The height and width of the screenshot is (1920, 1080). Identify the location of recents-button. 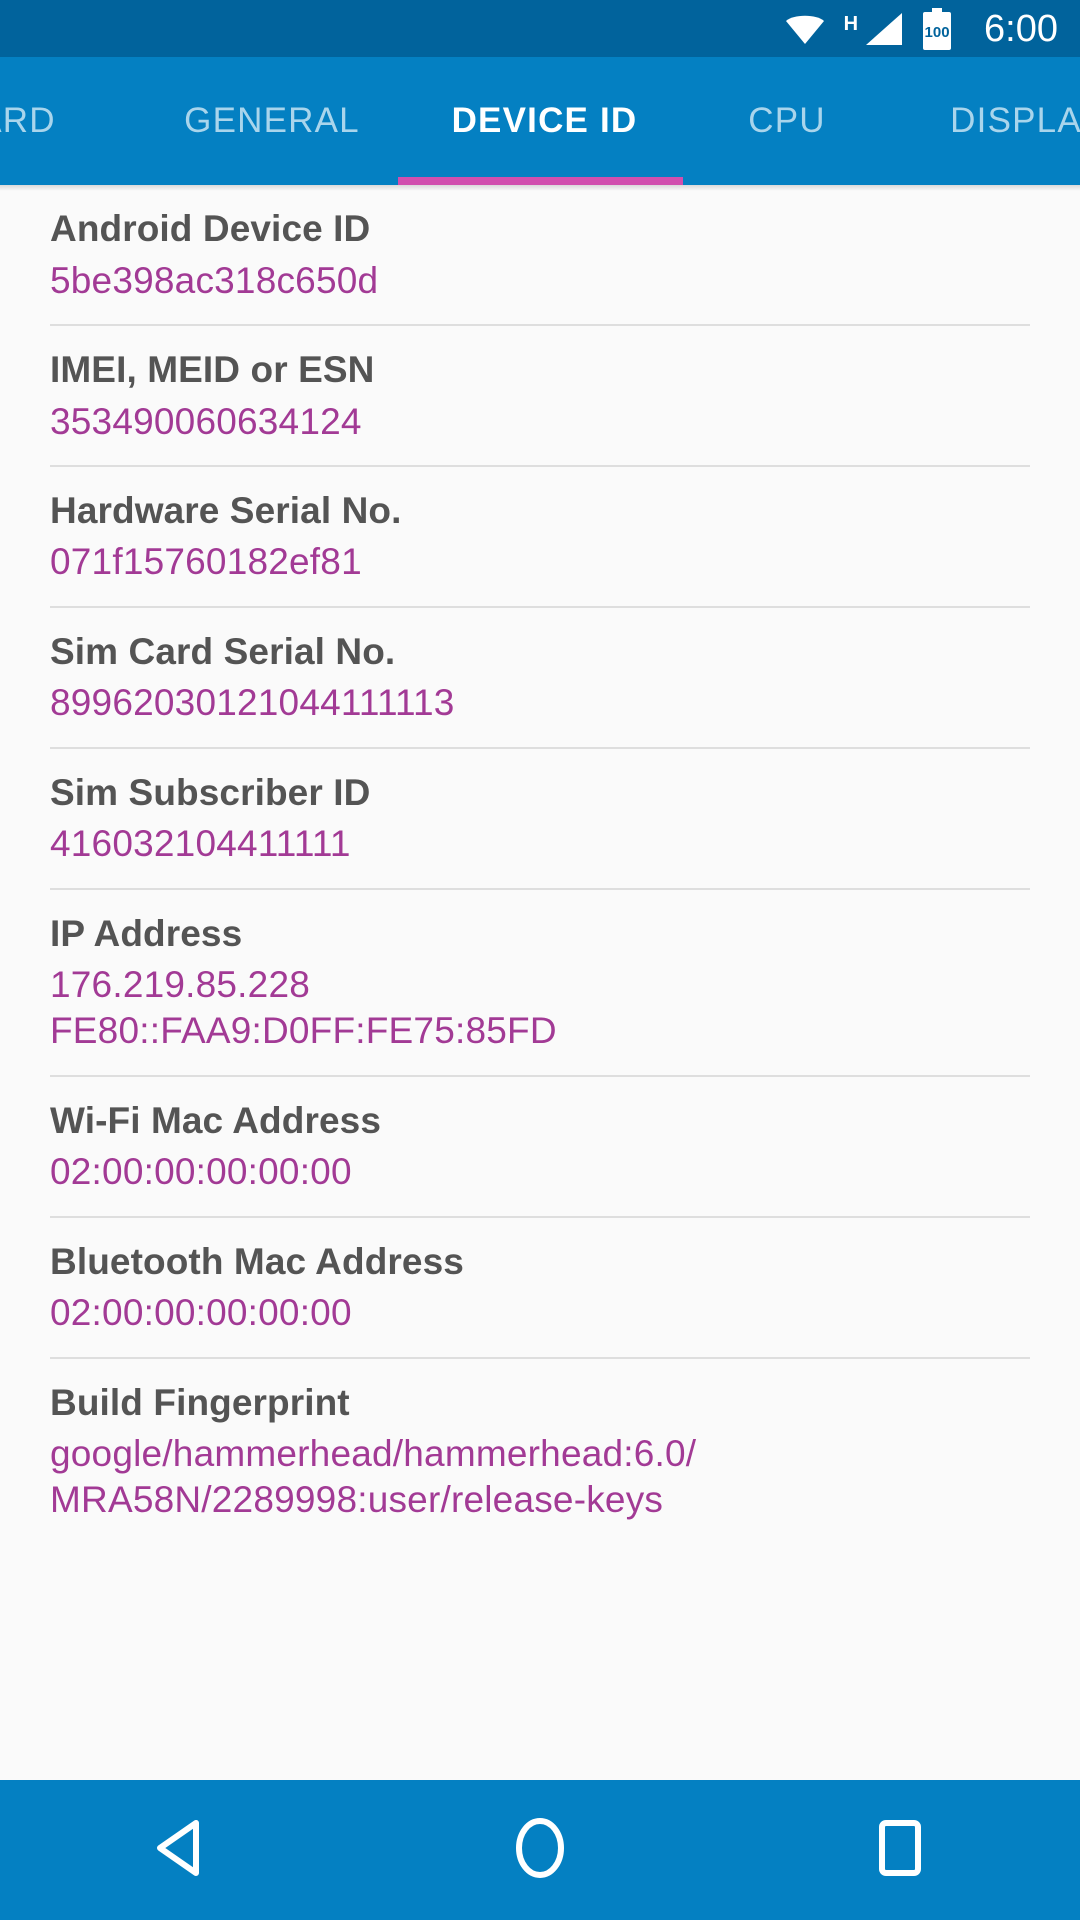
(900, 1850).